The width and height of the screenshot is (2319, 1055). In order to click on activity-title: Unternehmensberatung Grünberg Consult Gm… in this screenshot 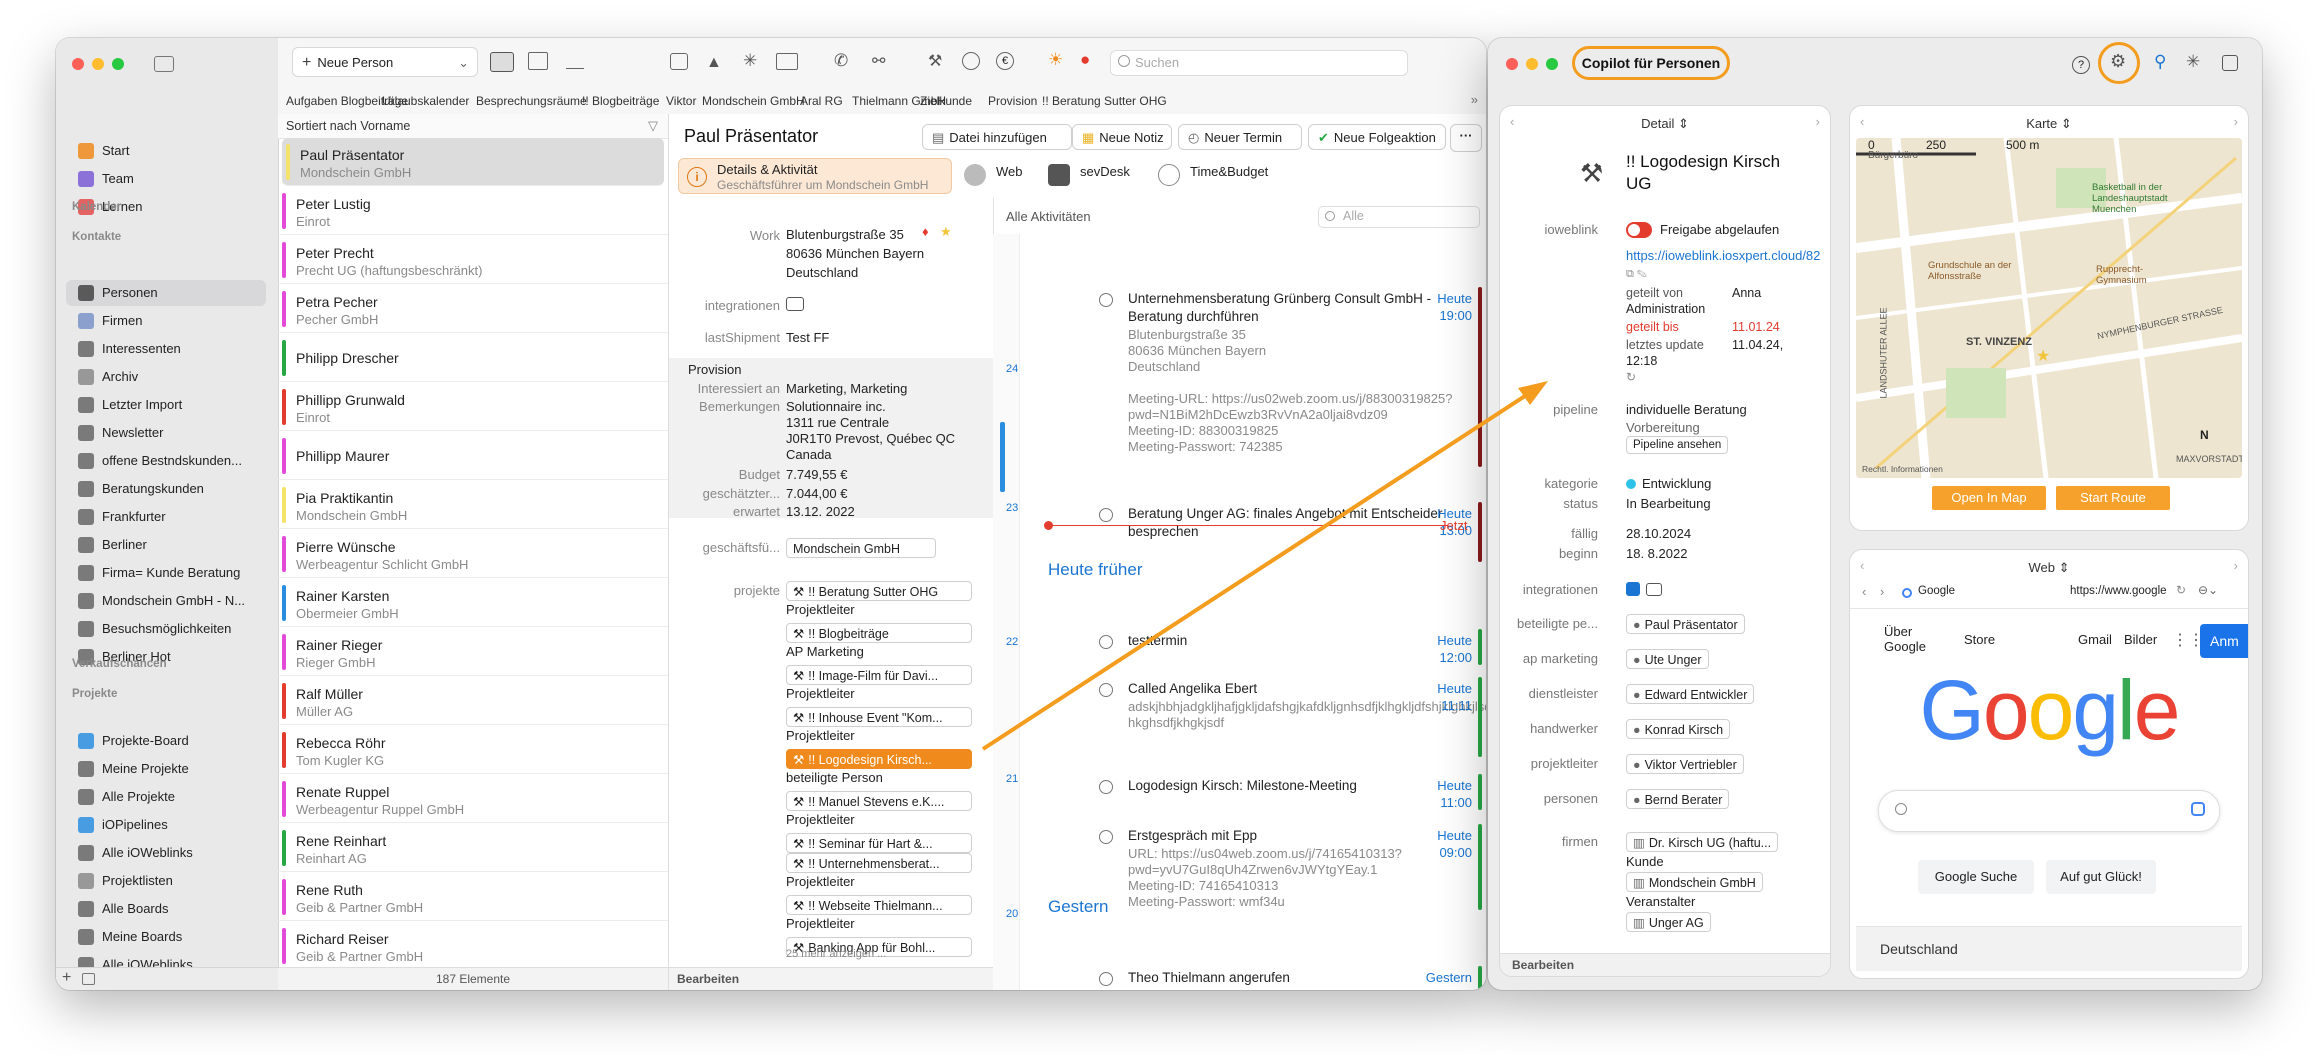, I will do `click(1279, 298)`.